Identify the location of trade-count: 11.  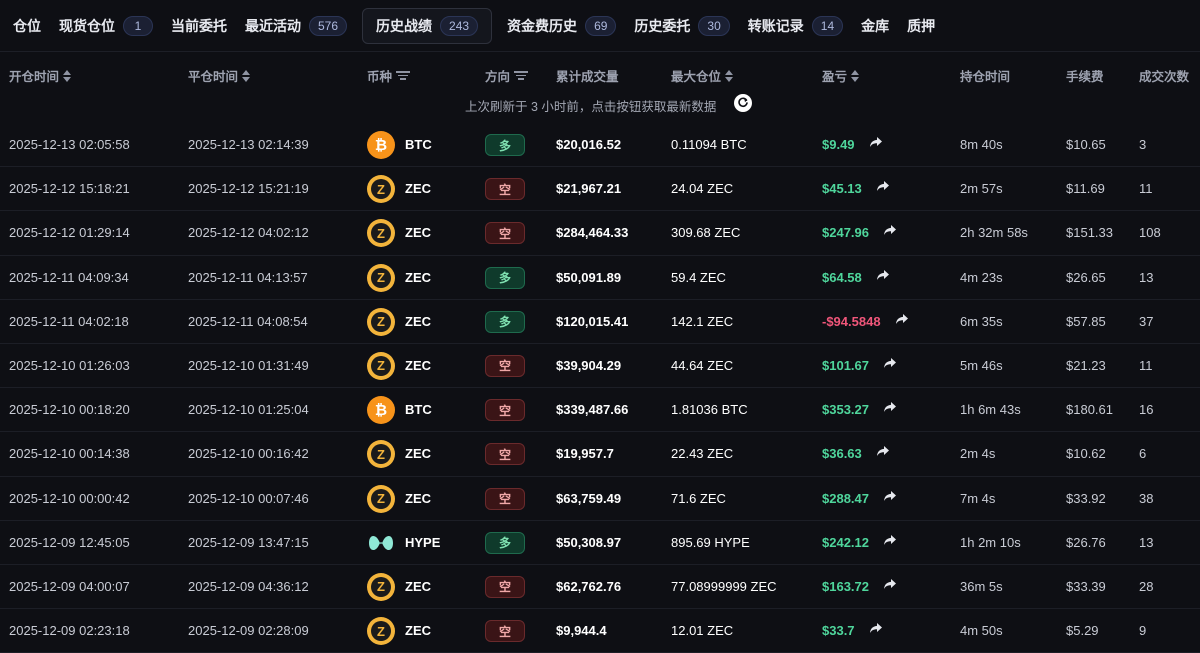
(1146, 365).